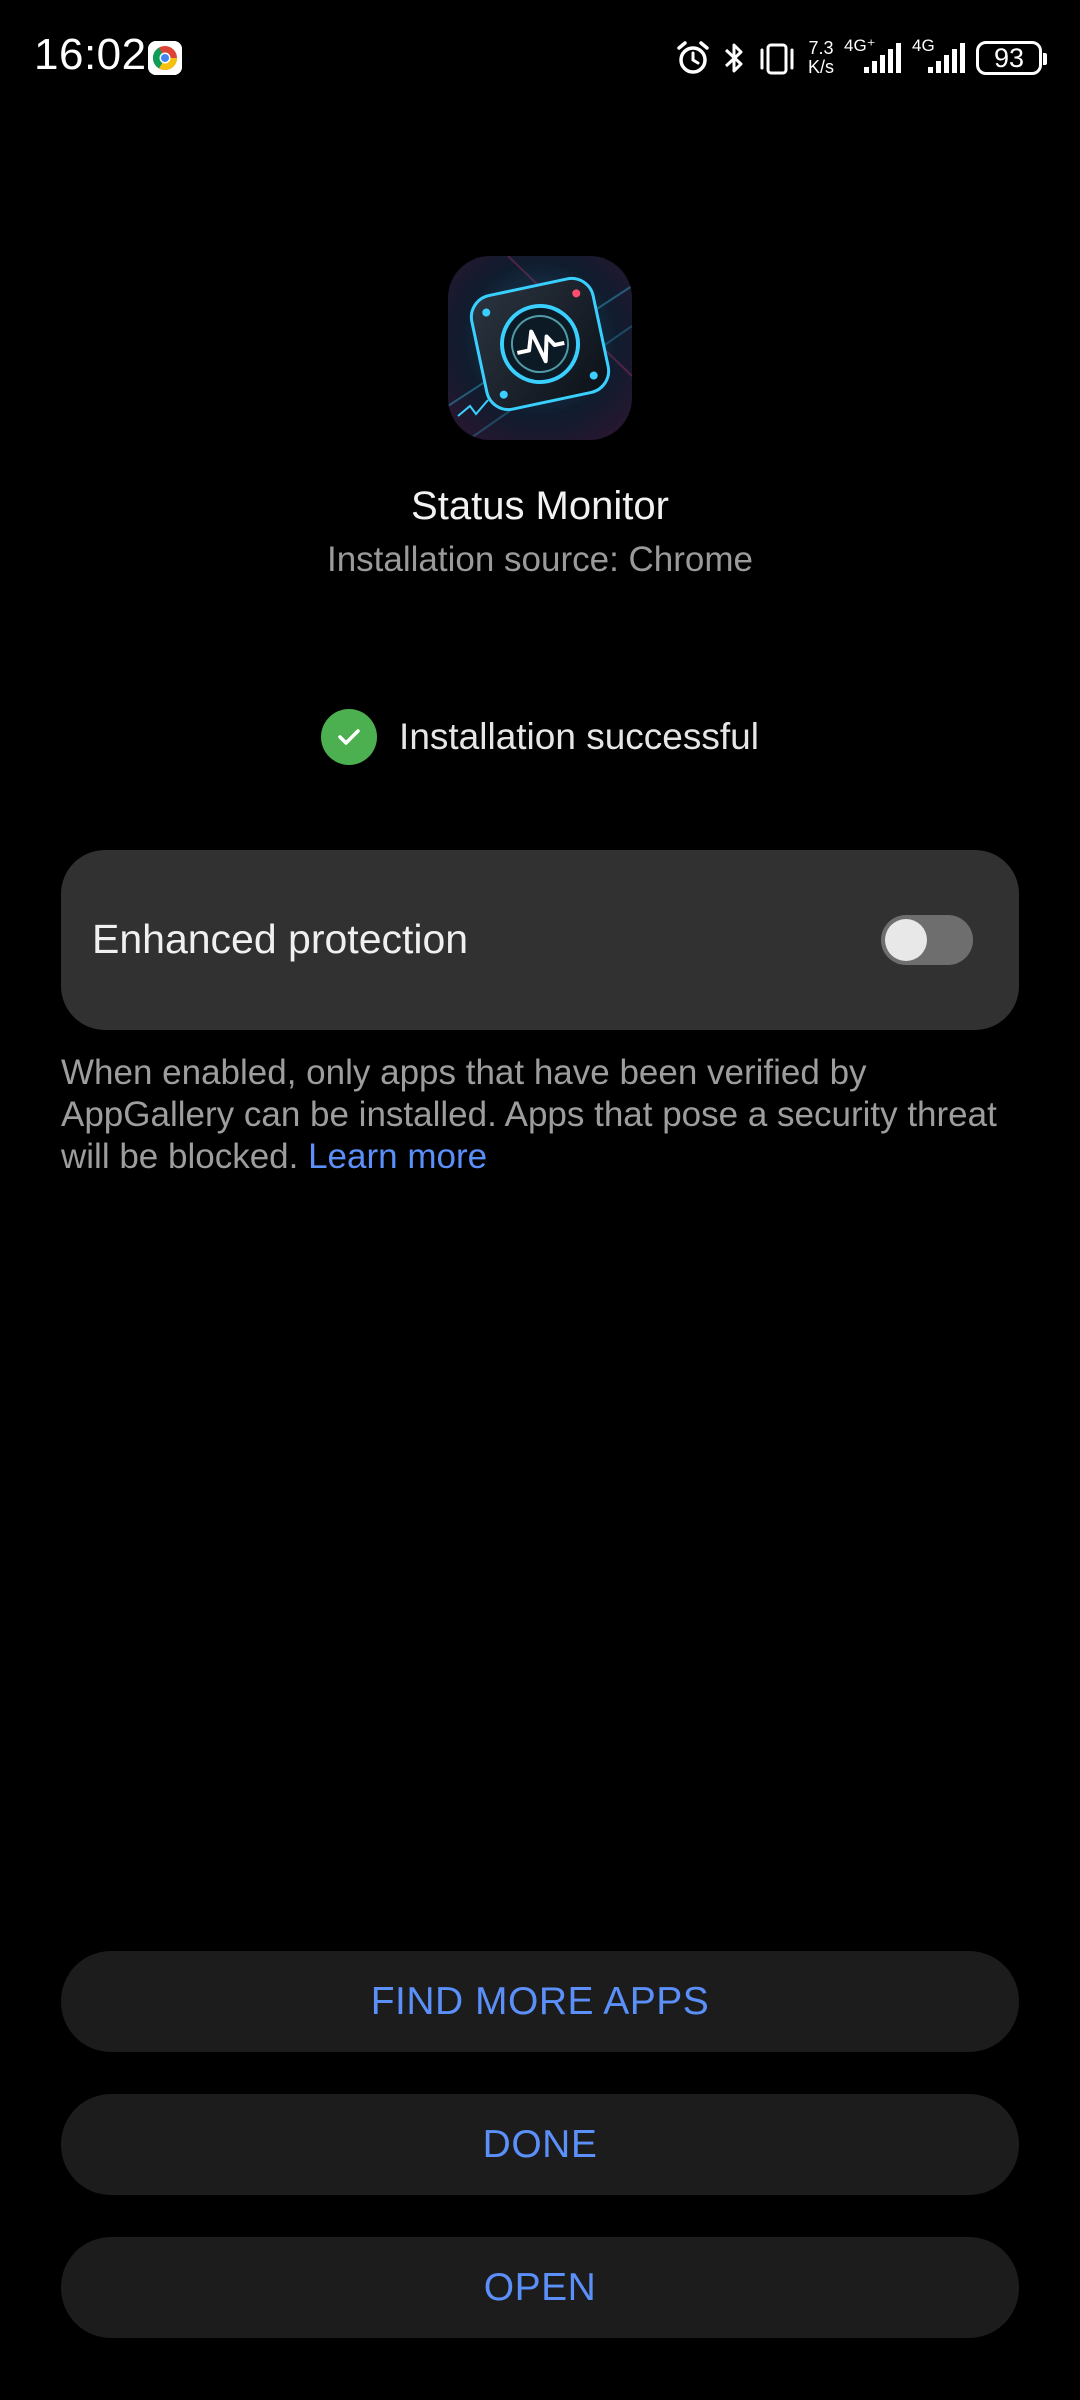  What do you see at coordinates (873, 56) in the screenshot?
I see `sim1-signal-icon: 4G⁺` at bounding box center [873, 56].